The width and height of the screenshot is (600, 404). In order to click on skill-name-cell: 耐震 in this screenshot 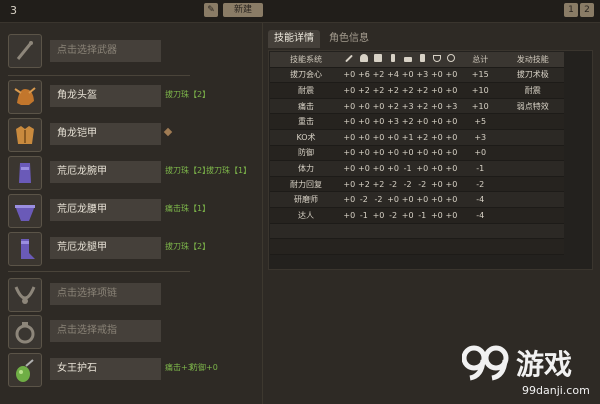, I will do `click(306, 90)`.